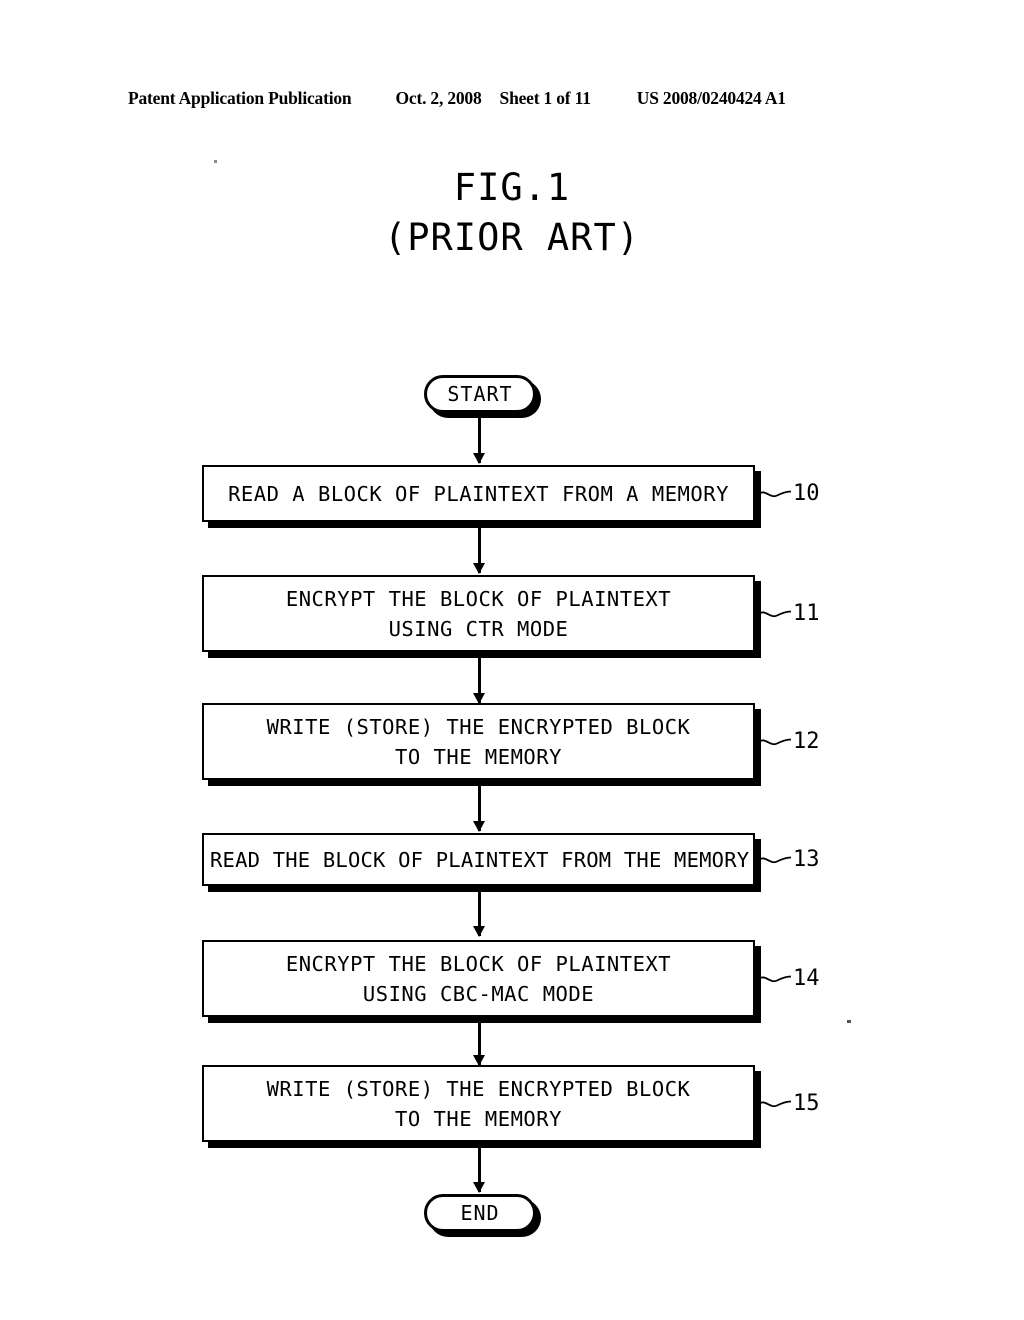  I want to click on reference-numeral-14-label: 14, so click(806, 978).